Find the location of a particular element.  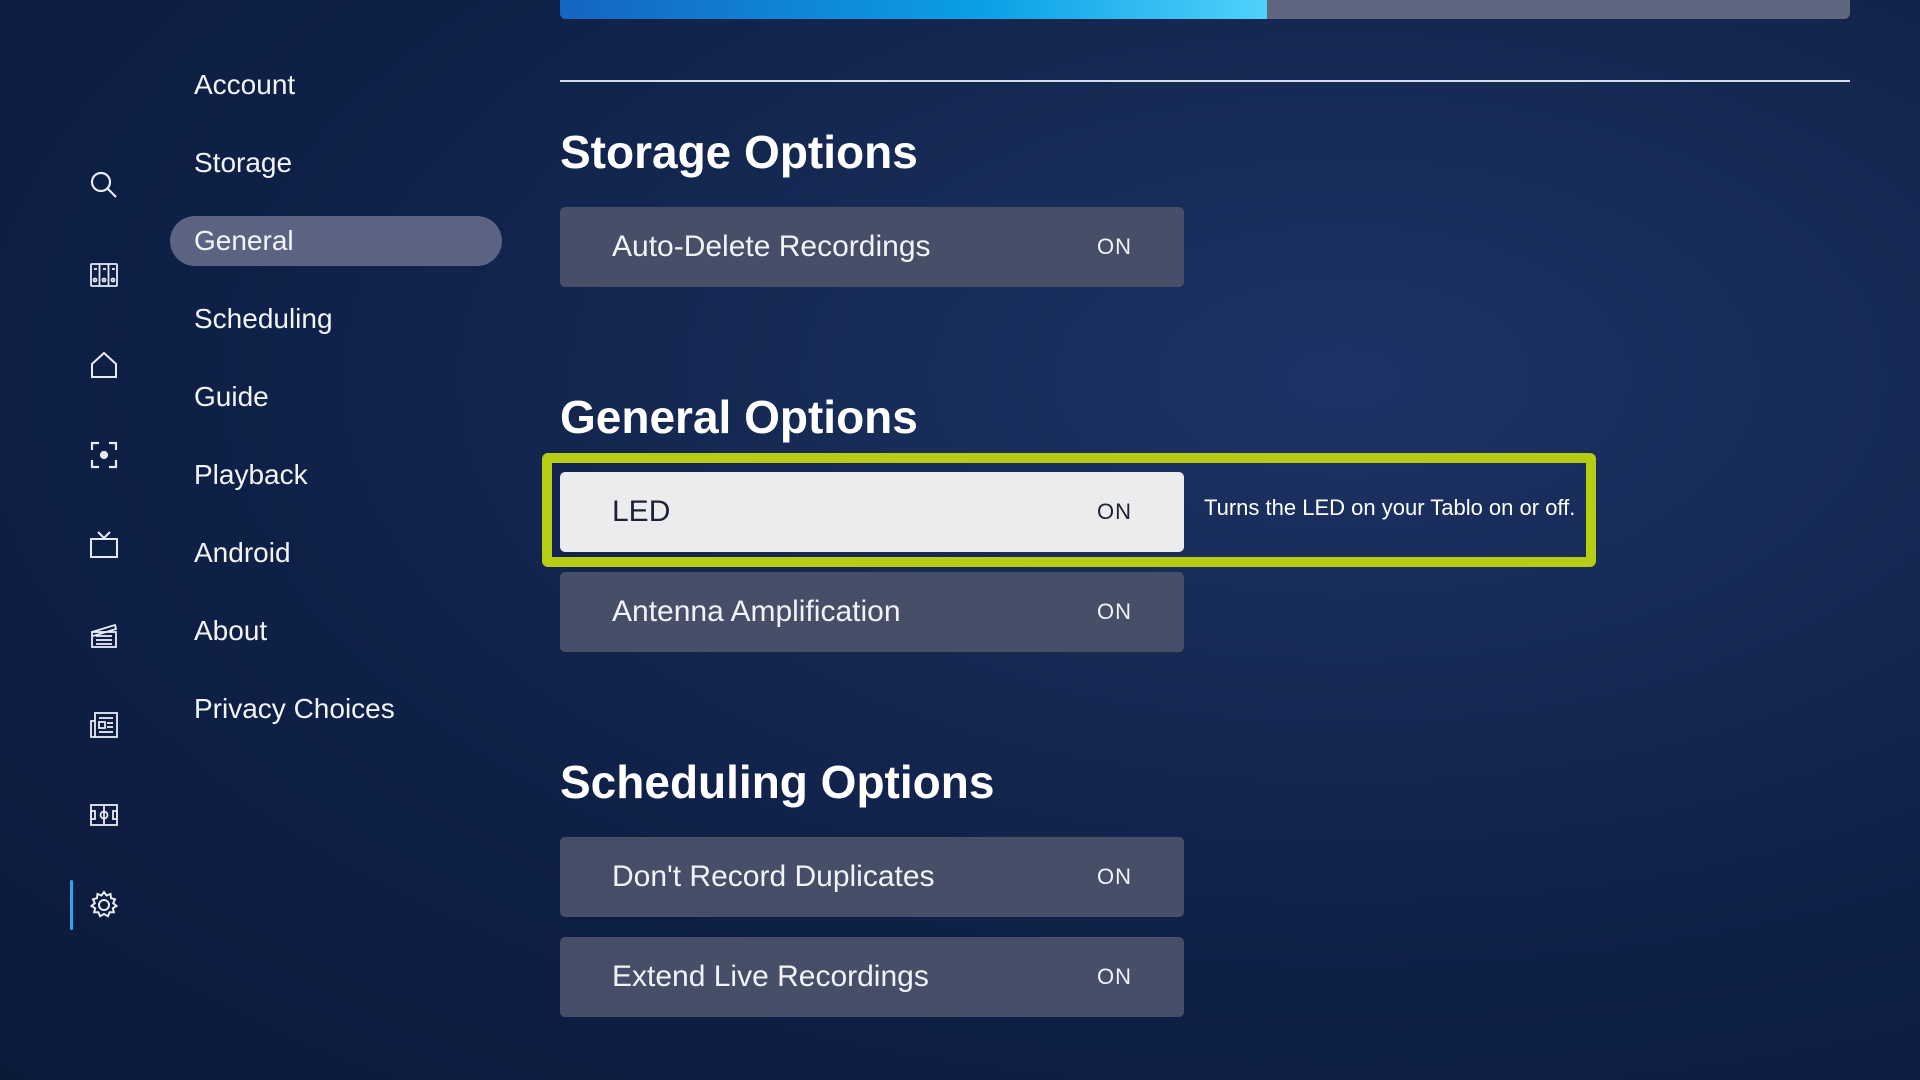

antenna-amplification-option: Antenna Amplification ON is located at coordinates (872, 612).